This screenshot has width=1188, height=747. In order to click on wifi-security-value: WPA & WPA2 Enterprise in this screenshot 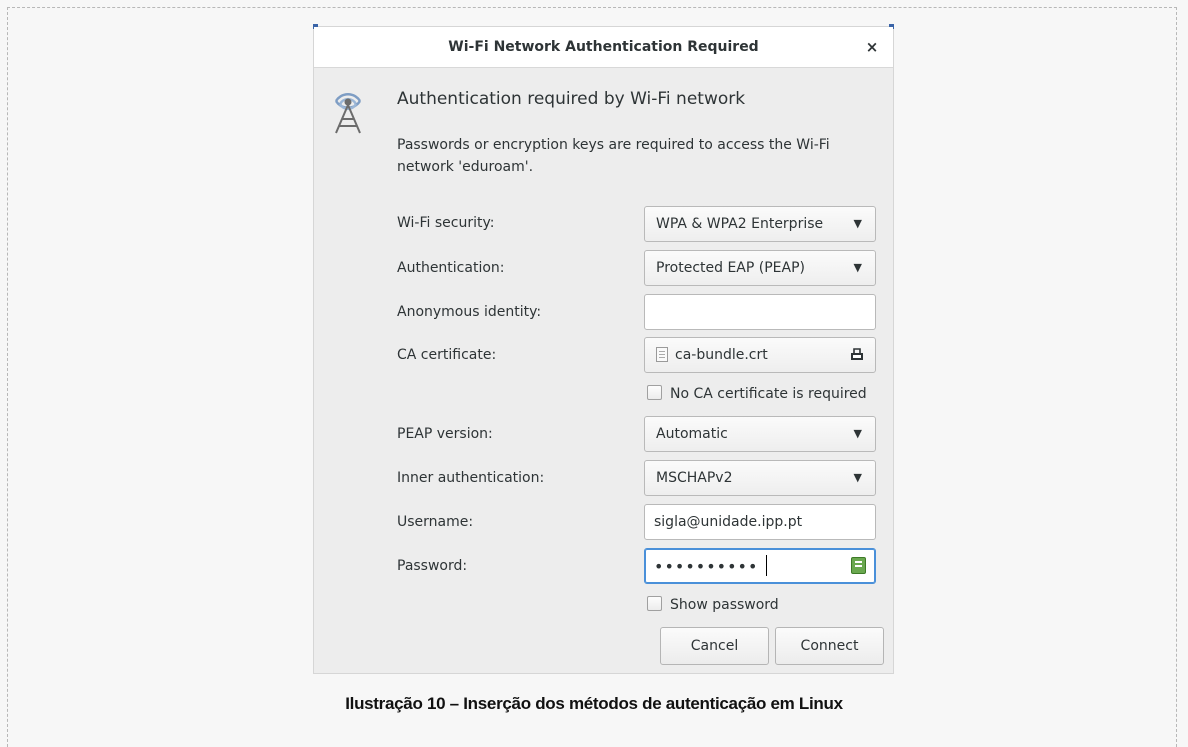, I will do `click(740, 224)`.